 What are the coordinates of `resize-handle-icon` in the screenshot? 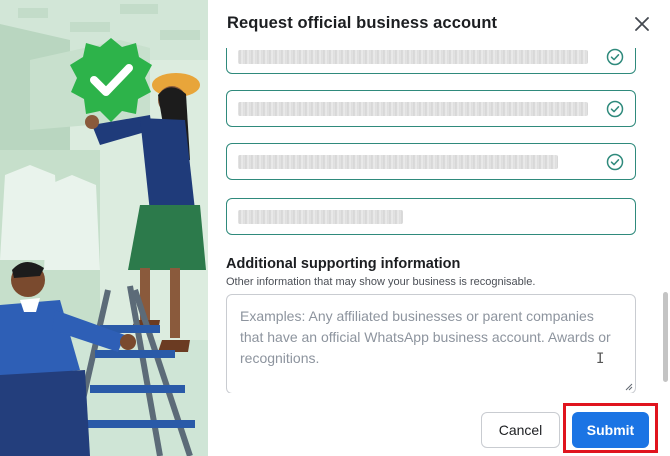 It's located at (628, 386).